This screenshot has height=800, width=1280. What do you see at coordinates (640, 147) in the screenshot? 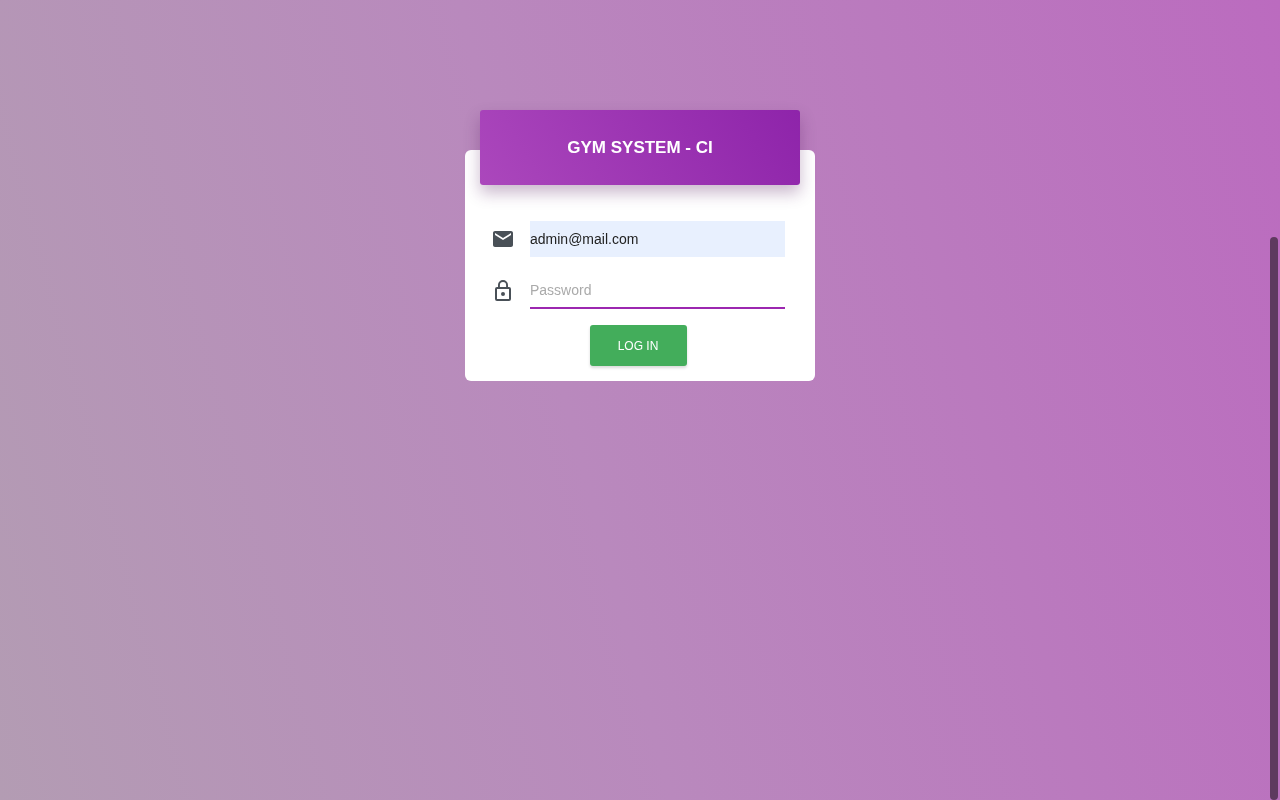
I see `header-title: GYM SYSTEM - CI` at bounding box center [640, 147].